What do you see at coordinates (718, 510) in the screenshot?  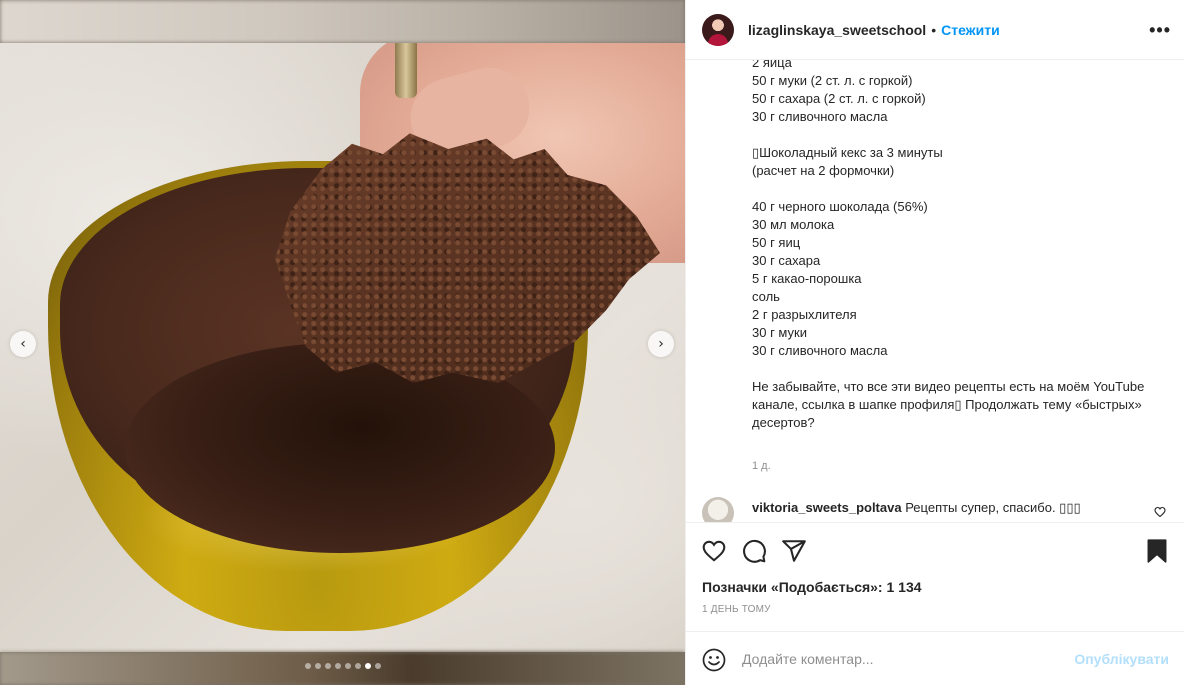 I see `commenter-avatar` at bounding box center [718, 510].